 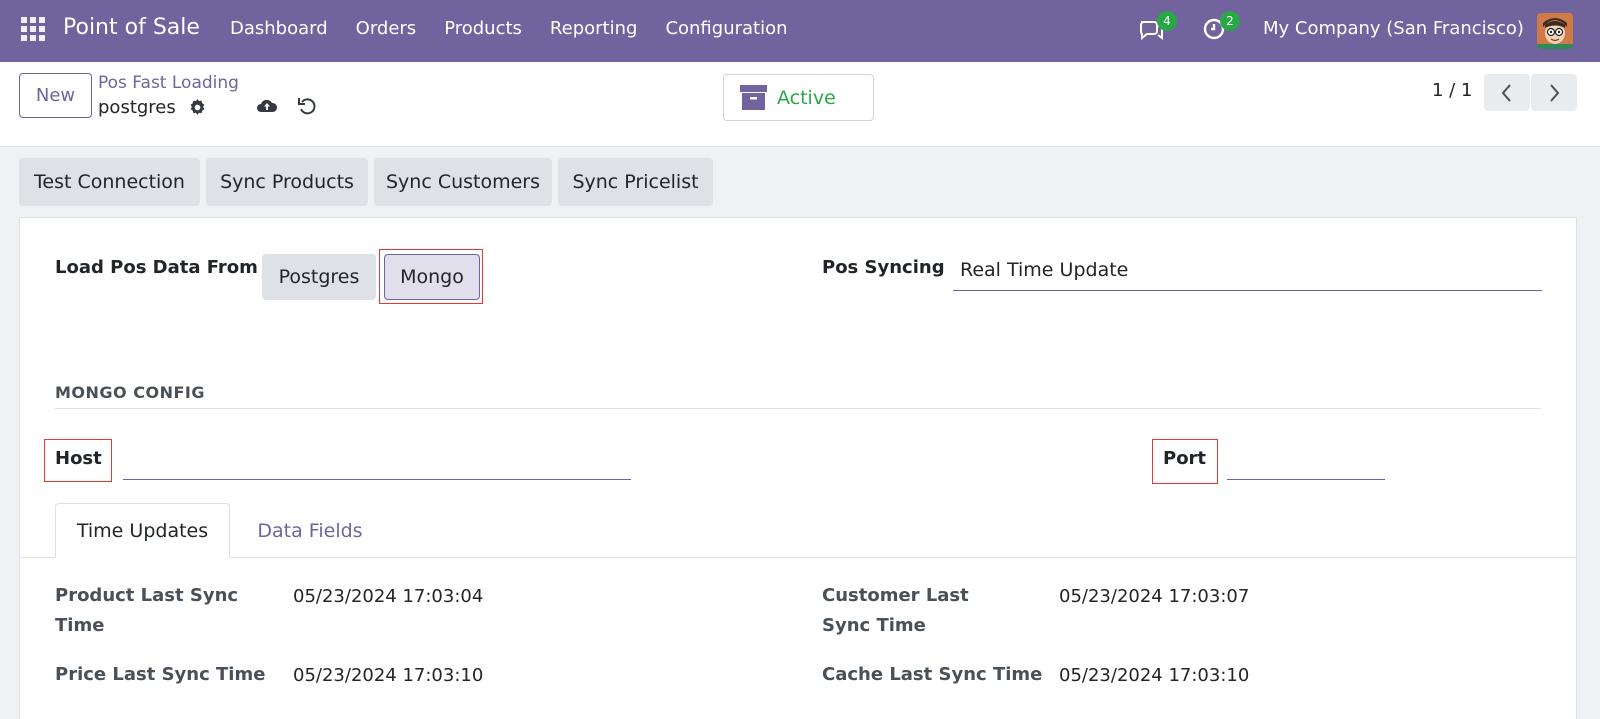 I want to click on pos-syncing-label: Pos Syncing, so click(x=883, y=267).